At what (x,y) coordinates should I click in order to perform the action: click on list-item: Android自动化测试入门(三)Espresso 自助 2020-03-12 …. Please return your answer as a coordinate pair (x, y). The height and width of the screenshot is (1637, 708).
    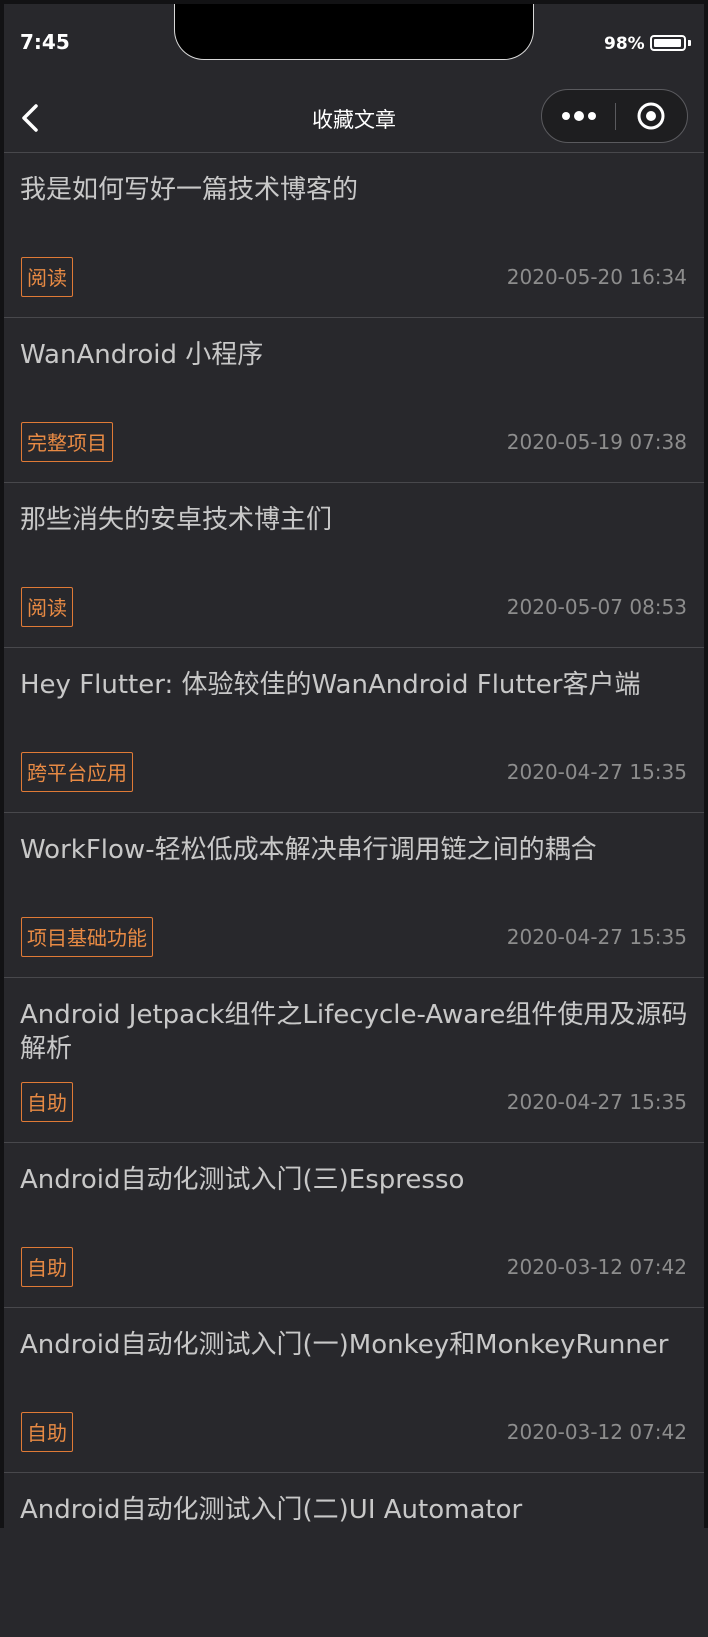
    Looking at the image, I should click on (354, 1224).